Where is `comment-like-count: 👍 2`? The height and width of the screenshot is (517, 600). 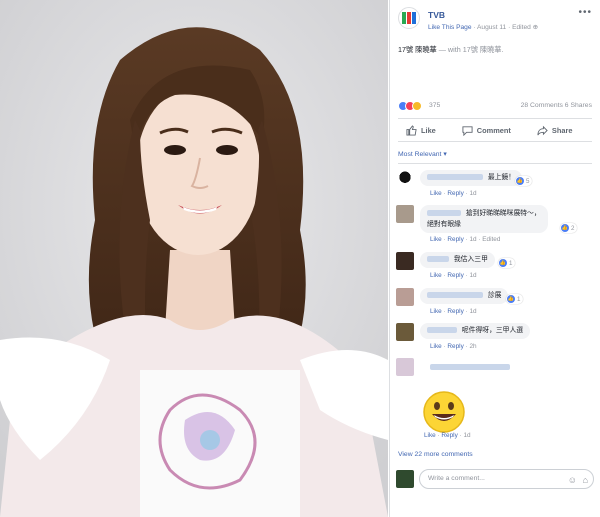 comment-like-count: 👍 2 is located at coordinates (569, 228).